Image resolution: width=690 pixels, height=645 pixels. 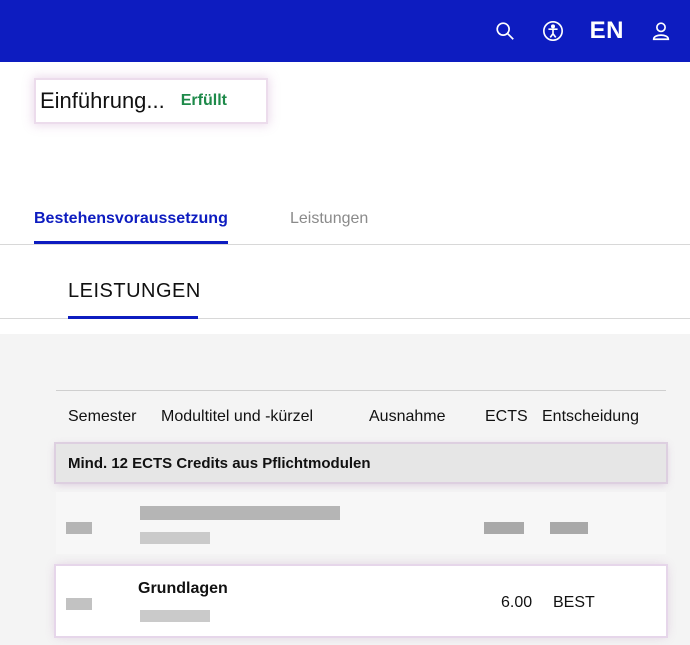 What do you see at coordinates (661, 31) in the screenshot?
I see `user-icon` at bounding box center [661, 31].